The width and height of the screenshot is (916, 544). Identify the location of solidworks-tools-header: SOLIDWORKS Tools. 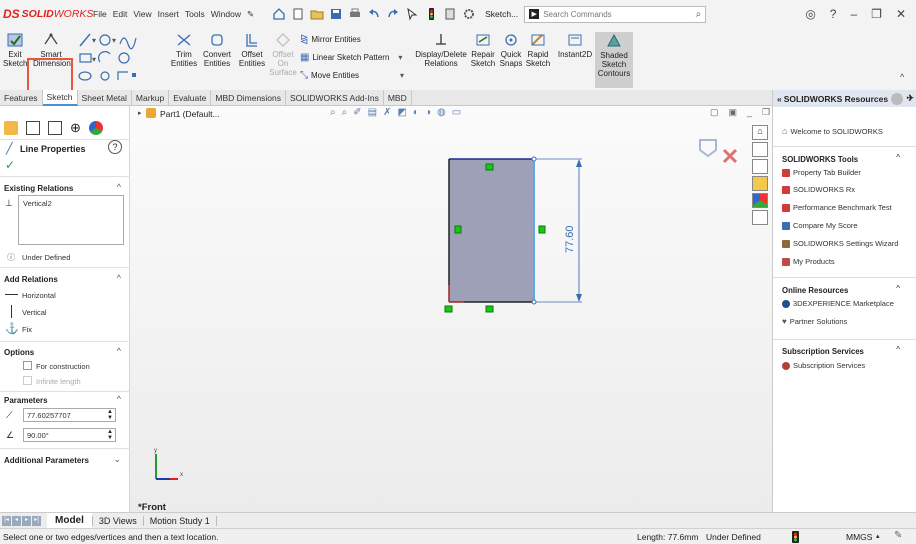
(820, 159).